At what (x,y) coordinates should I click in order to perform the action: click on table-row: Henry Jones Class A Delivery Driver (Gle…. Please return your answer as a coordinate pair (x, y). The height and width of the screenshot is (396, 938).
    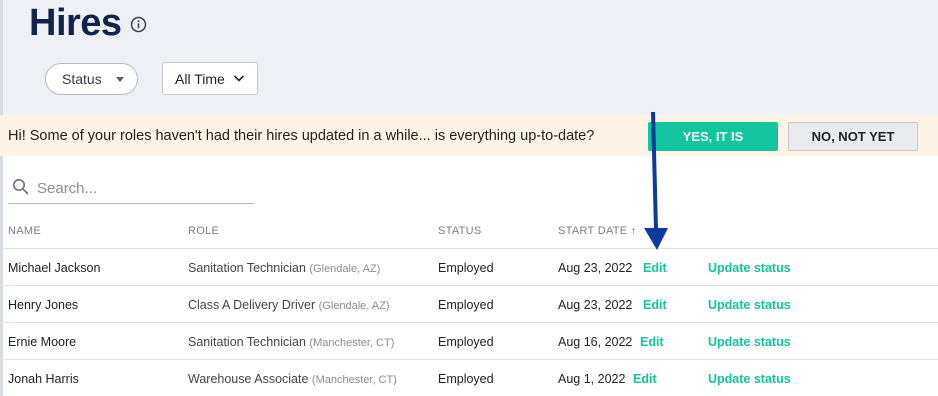
    Looking at the image, I should click on (469, 304).